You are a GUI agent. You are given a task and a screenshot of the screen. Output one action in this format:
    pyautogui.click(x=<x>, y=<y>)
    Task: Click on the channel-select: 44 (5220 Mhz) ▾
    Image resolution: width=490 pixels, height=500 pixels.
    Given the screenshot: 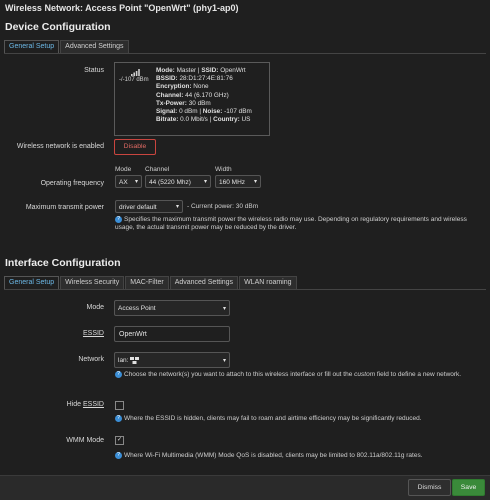 What is the action you would take?
    pyautogui.click(x=178, y=181)
    